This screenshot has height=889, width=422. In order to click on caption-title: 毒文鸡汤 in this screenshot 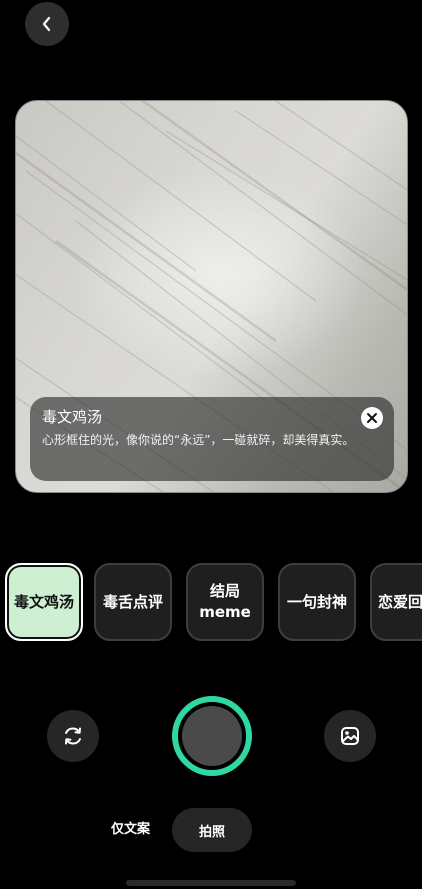, I will do `click(72, 417)`.